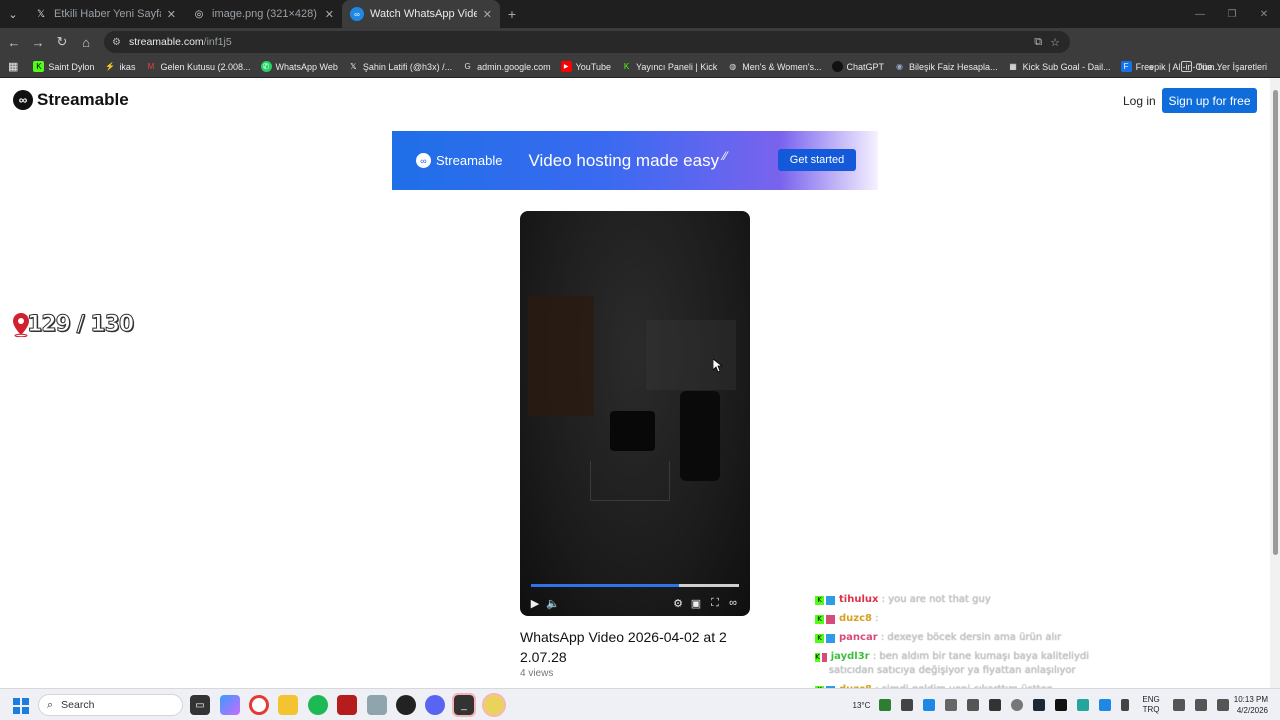 This screenshot has height=720, width=1280. Describe the element at coordinates (200, 705) in the screenshot. I see `task-view-icon: ▭` at that location.